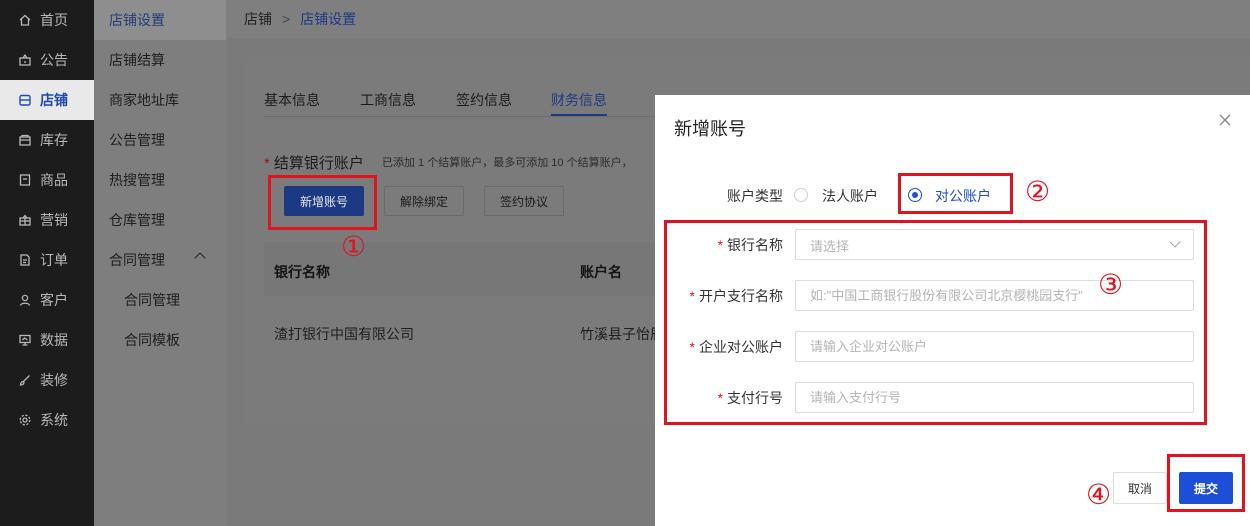 This screenshot has height=526, width=1250. I want to click on radio-label-personal: 法人账户, so click(850, 196).